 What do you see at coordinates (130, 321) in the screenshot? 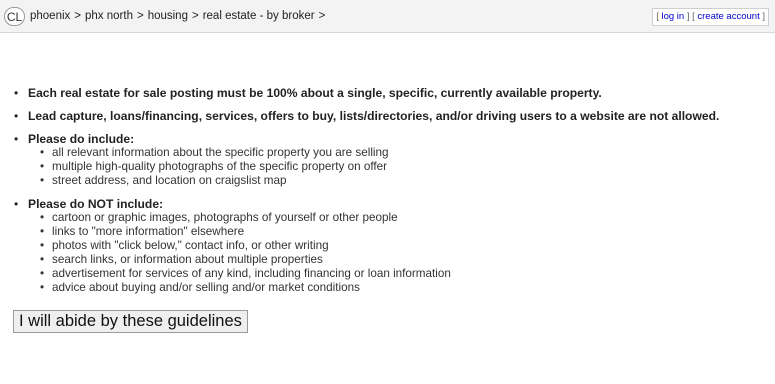
I see `abide-guidelines-button: I will abide by these guidelines` at bounding box center [130, 321].